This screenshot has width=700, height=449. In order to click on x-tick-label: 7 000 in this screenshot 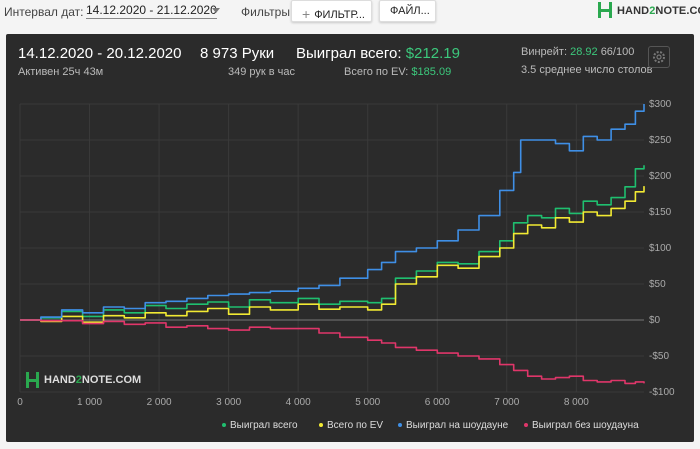, I will do `click(506, 402)`.